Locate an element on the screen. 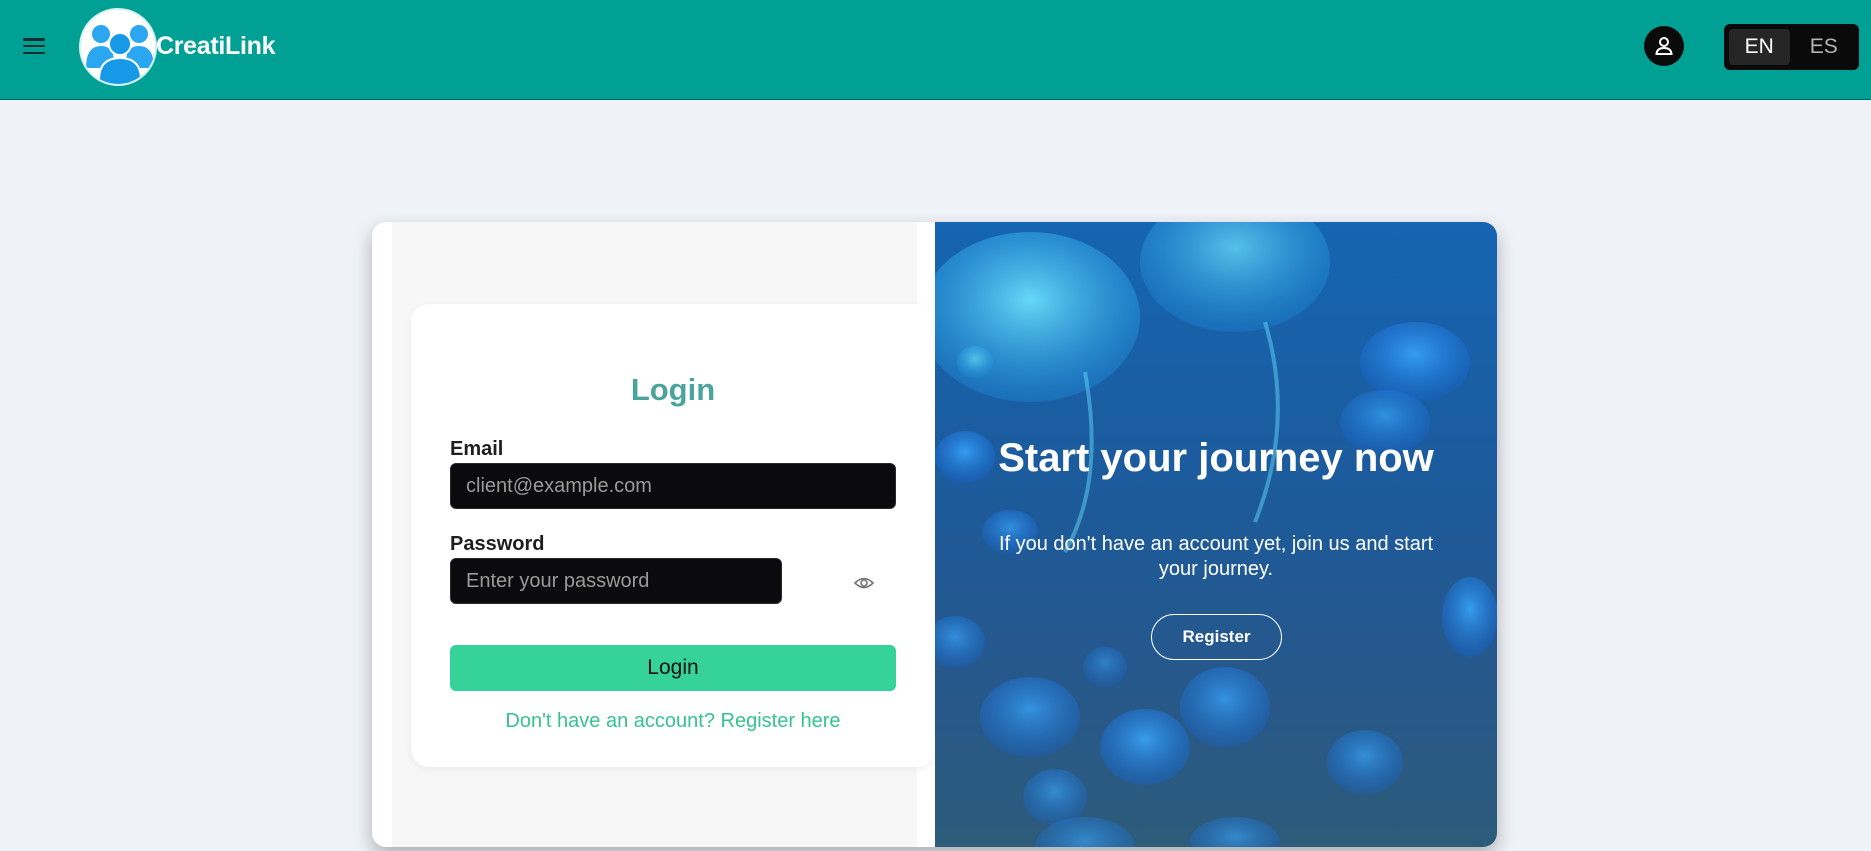  login-title: Login is located at coordinates (673, 389).